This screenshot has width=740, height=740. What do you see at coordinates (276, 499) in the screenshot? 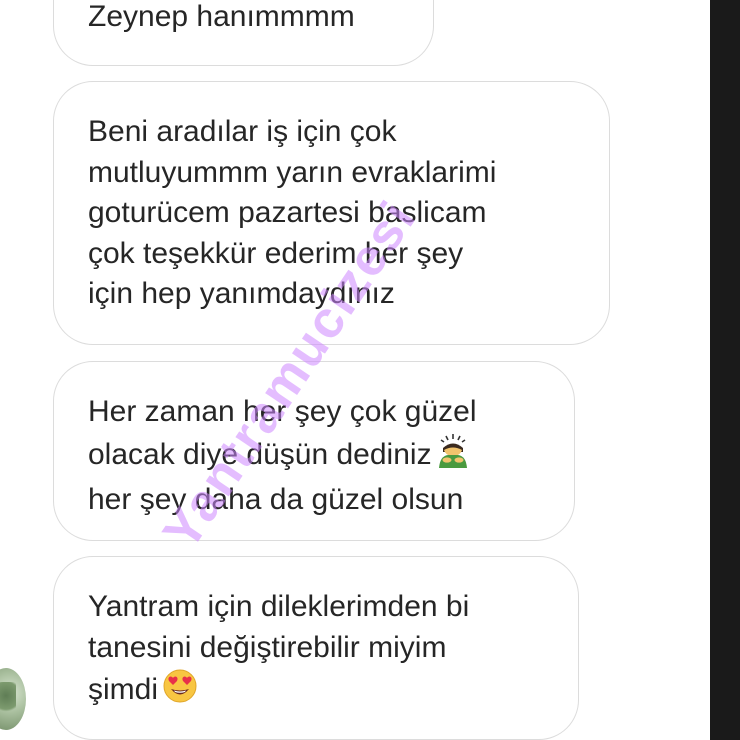
I see `message-line: her şey daha da güzel olsun` at bounding box center [276, 499].